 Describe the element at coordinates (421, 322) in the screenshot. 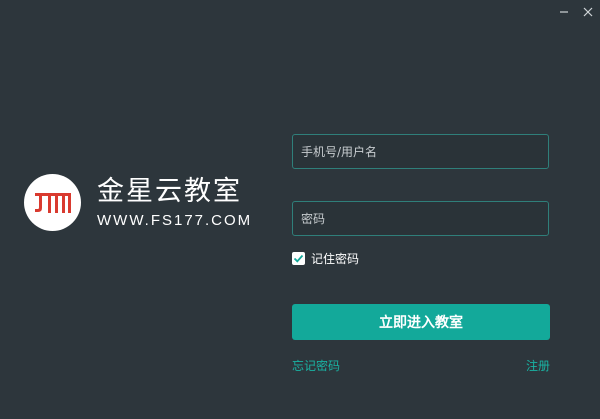

I see `login-button: 立即进入教室` at that location.